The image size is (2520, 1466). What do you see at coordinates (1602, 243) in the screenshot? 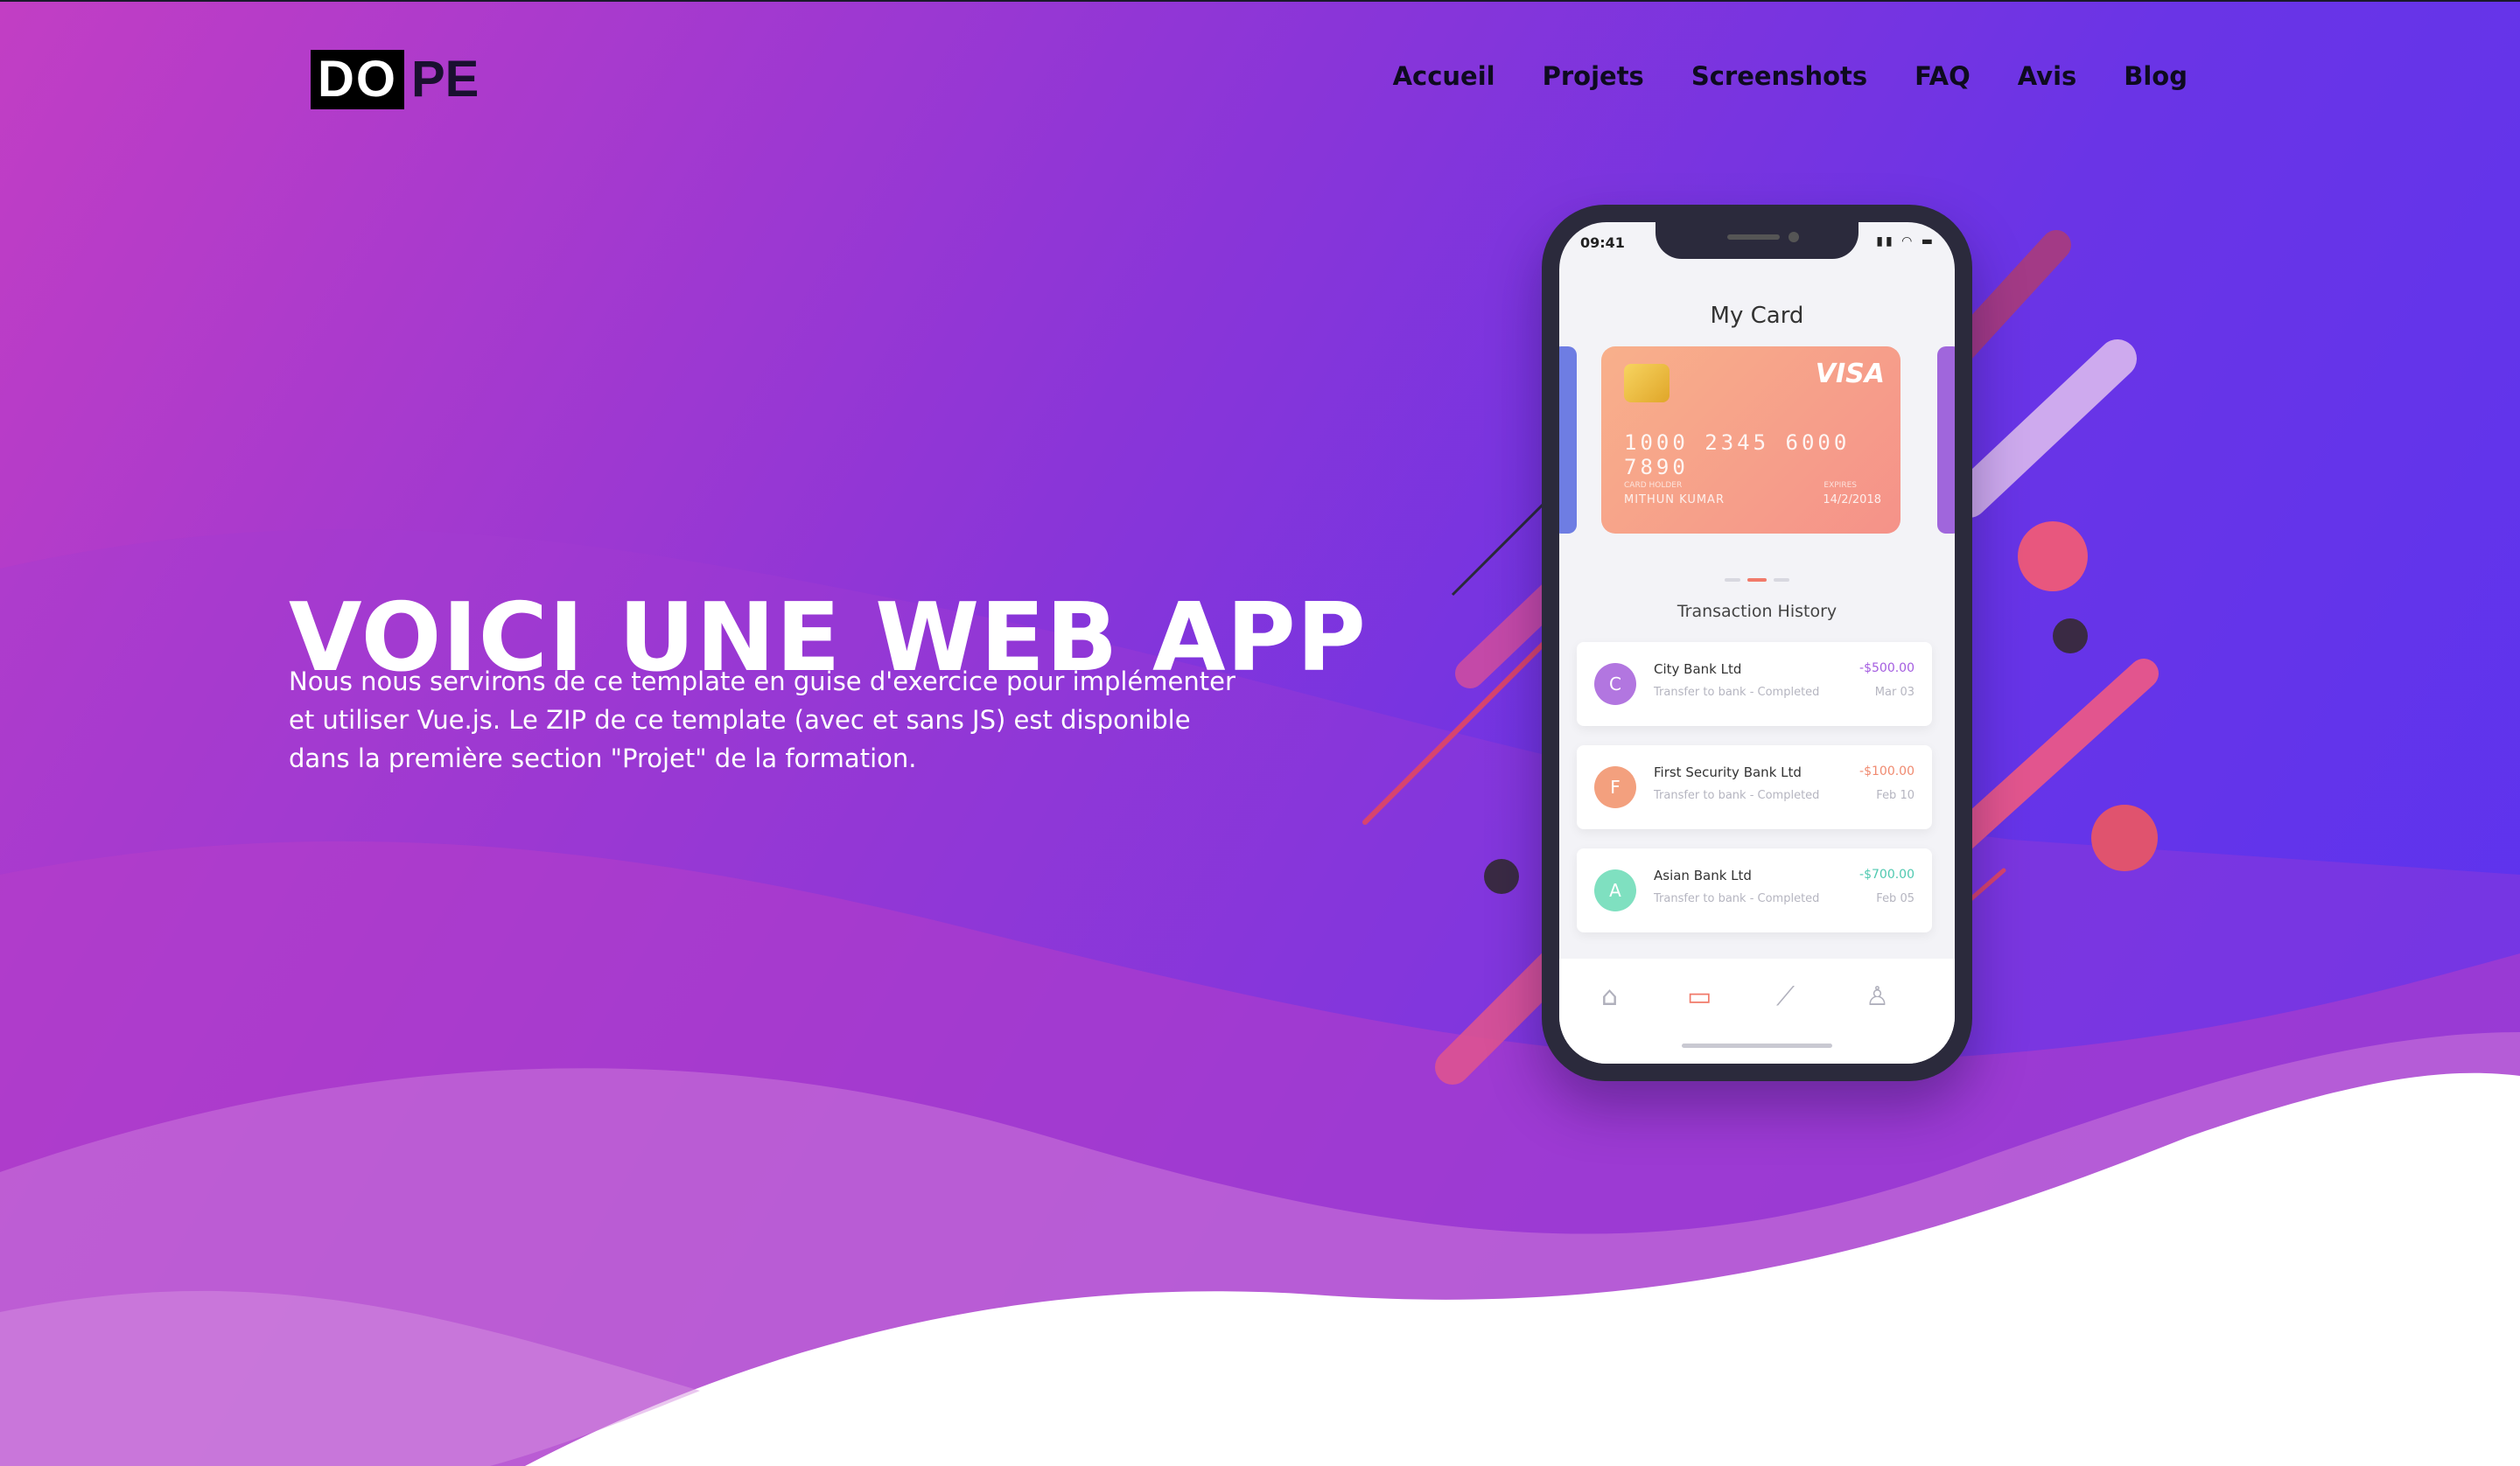
I see `status-time: 09:41` at bounding box center [1602, 243].